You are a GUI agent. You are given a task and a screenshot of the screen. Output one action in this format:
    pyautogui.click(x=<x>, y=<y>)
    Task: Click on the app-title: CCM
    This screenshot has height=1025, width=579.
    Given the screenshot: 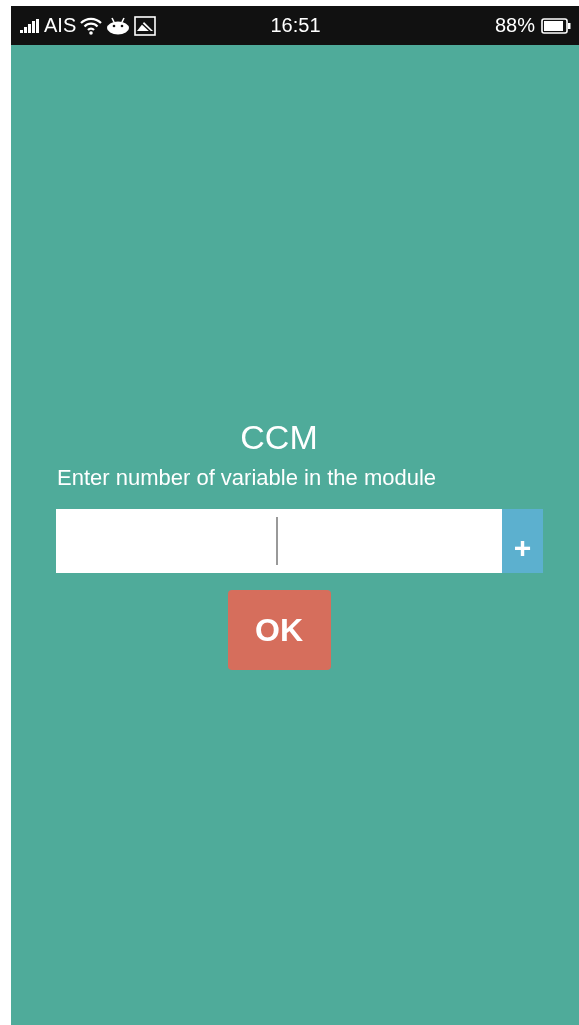 What is the action you would take?
    pyautogui.click(x=279, y=437)
    